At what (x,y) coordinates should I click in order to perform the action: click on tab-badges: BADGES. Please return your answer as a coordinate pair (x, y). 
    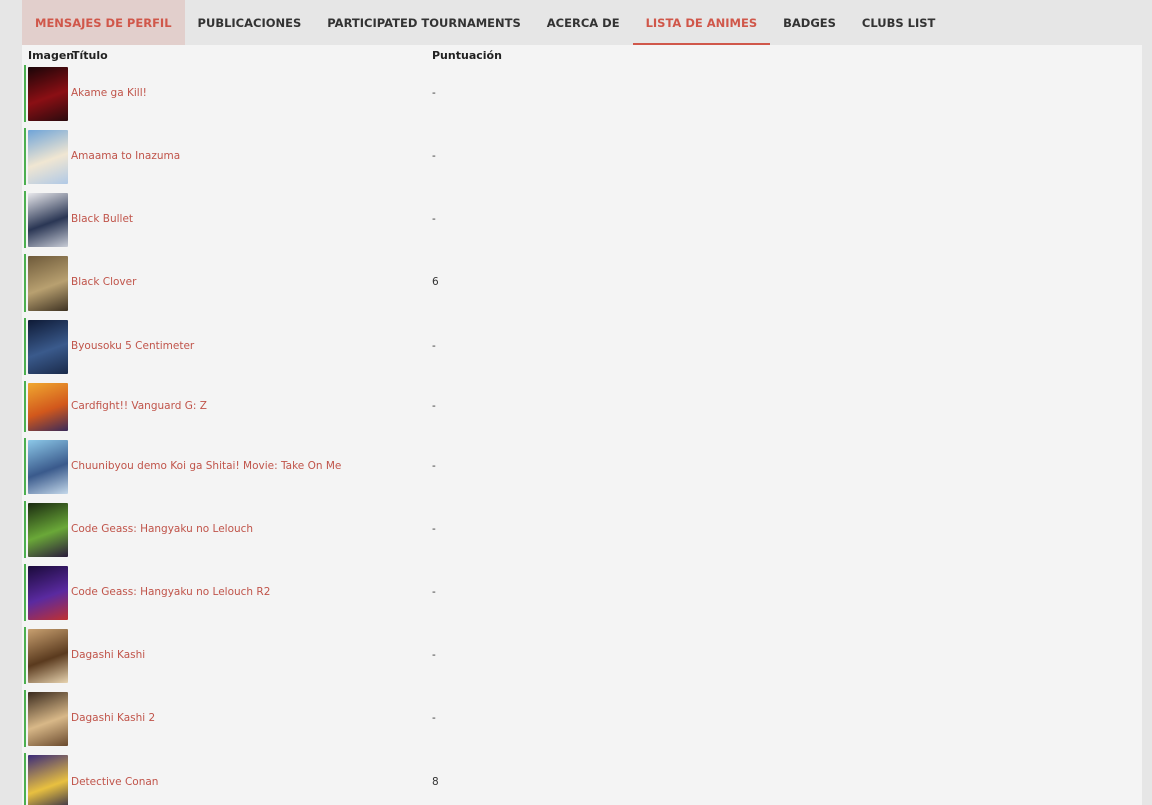
    Looking at the image, I should click on (809, 22).